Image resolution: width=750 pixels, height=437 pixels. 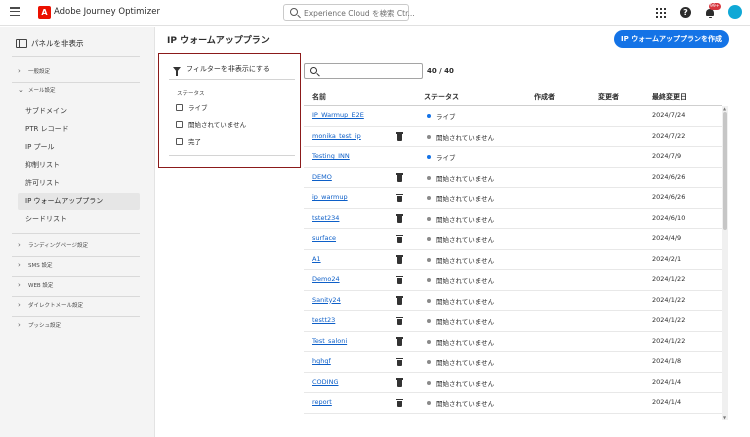 I want to click on table-row: Test_saloni 開始されていません 2024/1/22, so click(x=513, y=342).